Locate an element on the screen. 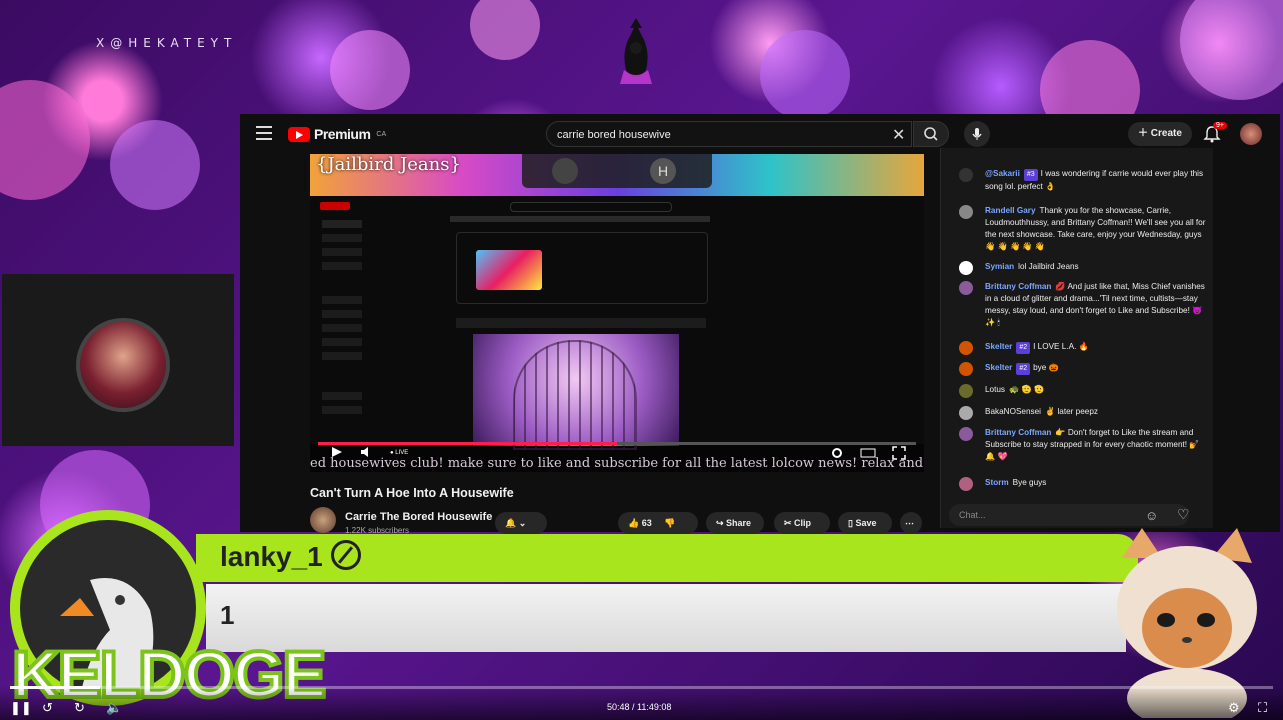  heart-icon: ♡ is located at coordinates (1183, 514).